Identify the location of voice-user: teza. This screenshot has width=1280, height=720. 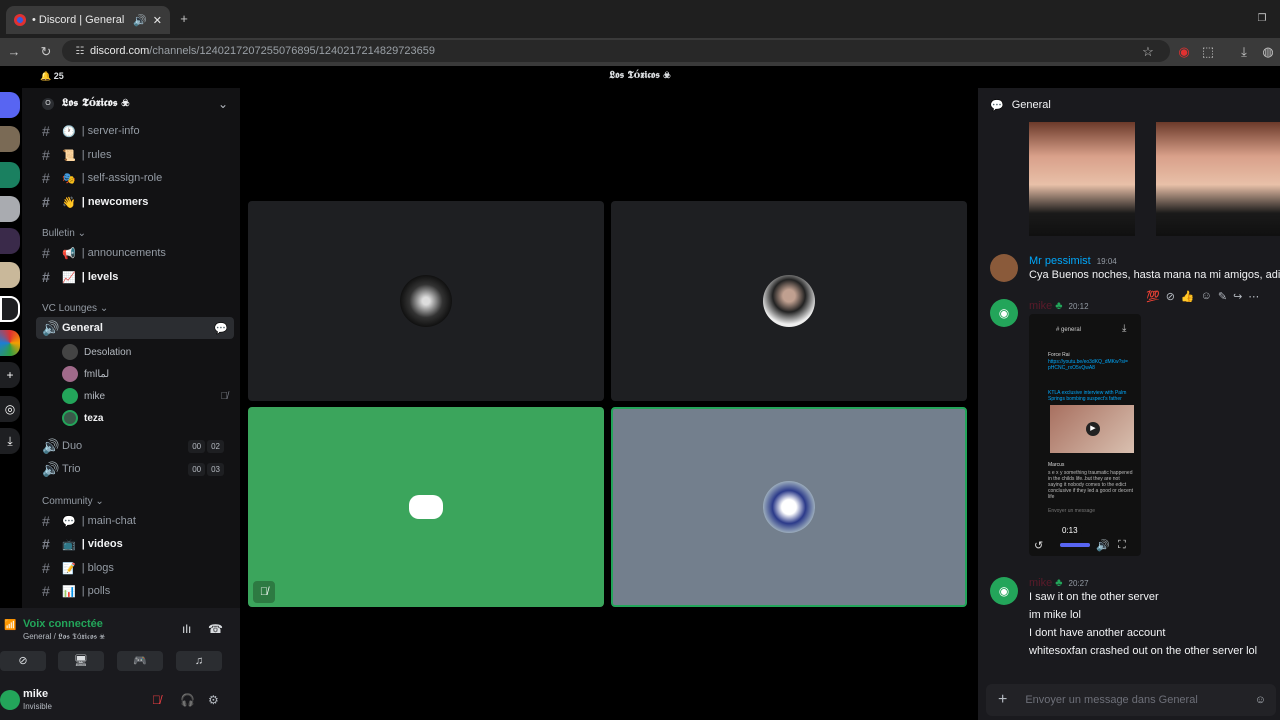
(82, 418).